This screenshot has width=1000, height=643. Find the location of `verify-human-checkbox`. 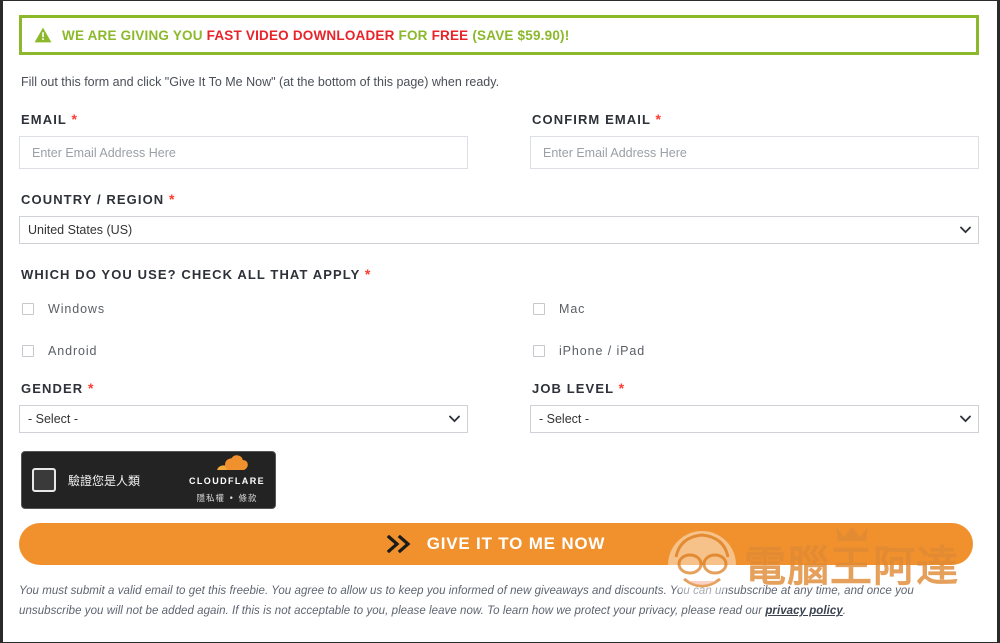

verify-human-checkbox is located at coordinates (44, 480).